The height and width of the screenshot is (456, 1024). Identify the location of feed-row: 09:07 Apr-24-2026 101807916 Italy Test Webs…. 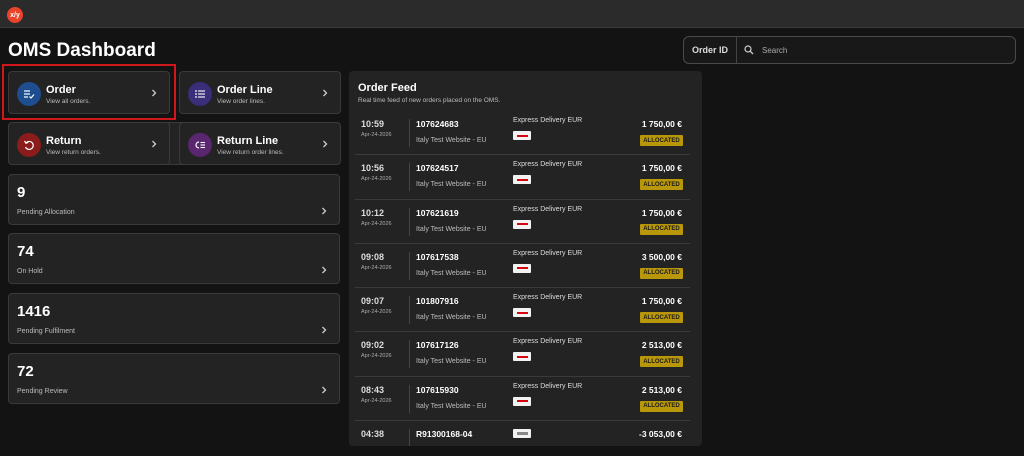
(522, 310).